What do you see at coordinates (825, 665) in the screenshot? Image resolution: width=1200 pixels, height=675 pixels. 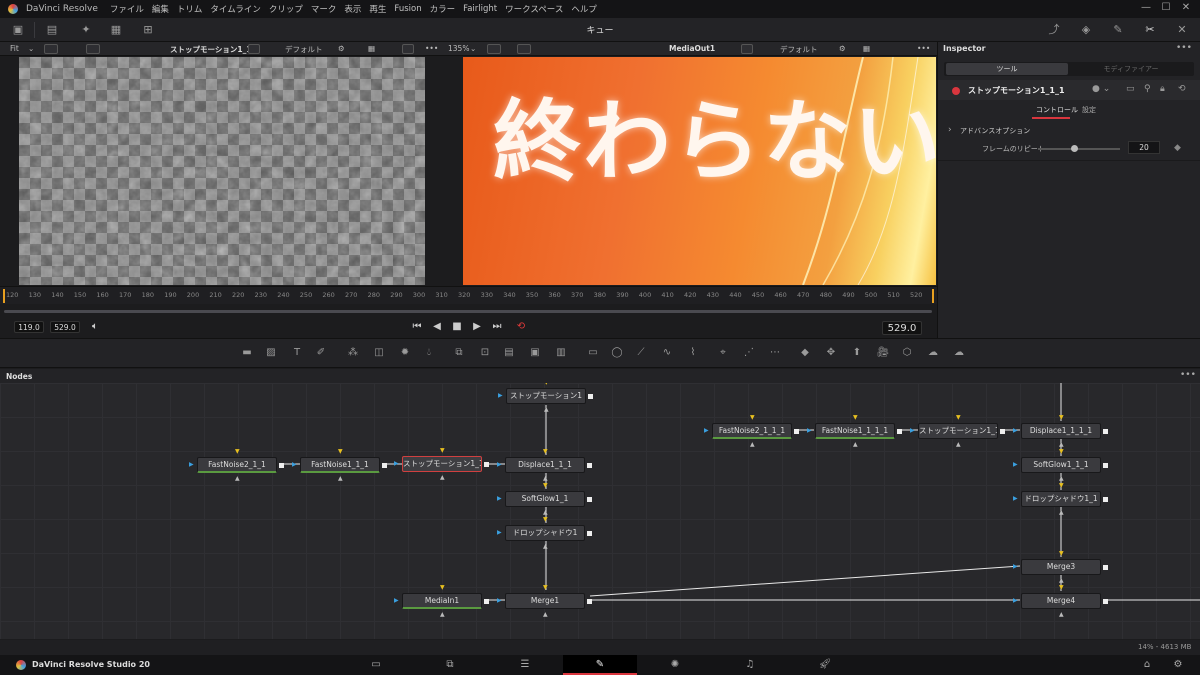 I see `deliver-page-icon: 🚀︎` at bounding box center [825, 665].